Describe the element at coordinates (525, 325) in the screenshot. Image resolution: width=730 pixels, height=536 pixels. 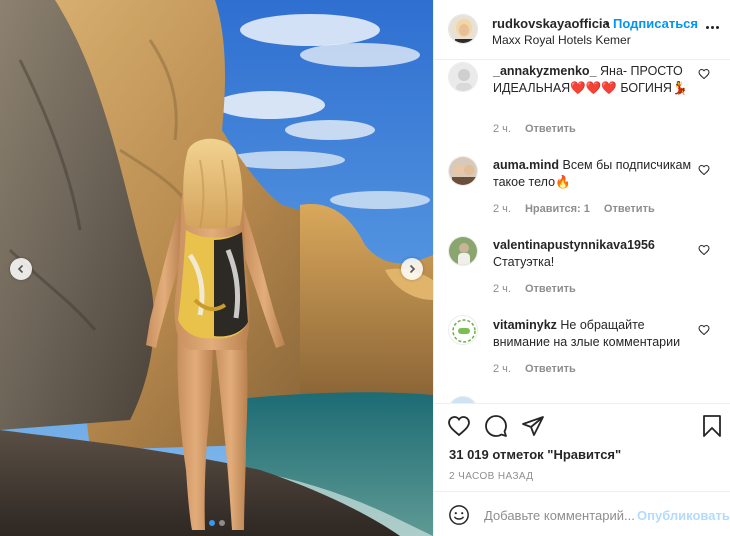
I see `comment-username: vitaminykz` at that location.